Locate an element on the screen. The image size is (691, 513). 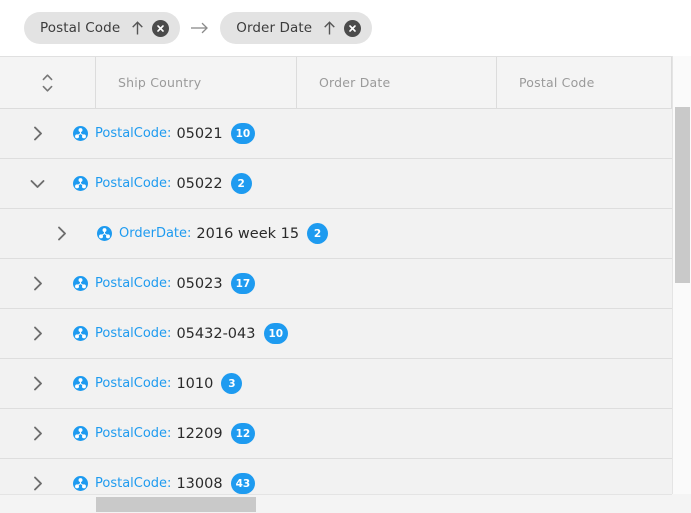
header-cell-sort-toggle is located at coordinates (48, 82).